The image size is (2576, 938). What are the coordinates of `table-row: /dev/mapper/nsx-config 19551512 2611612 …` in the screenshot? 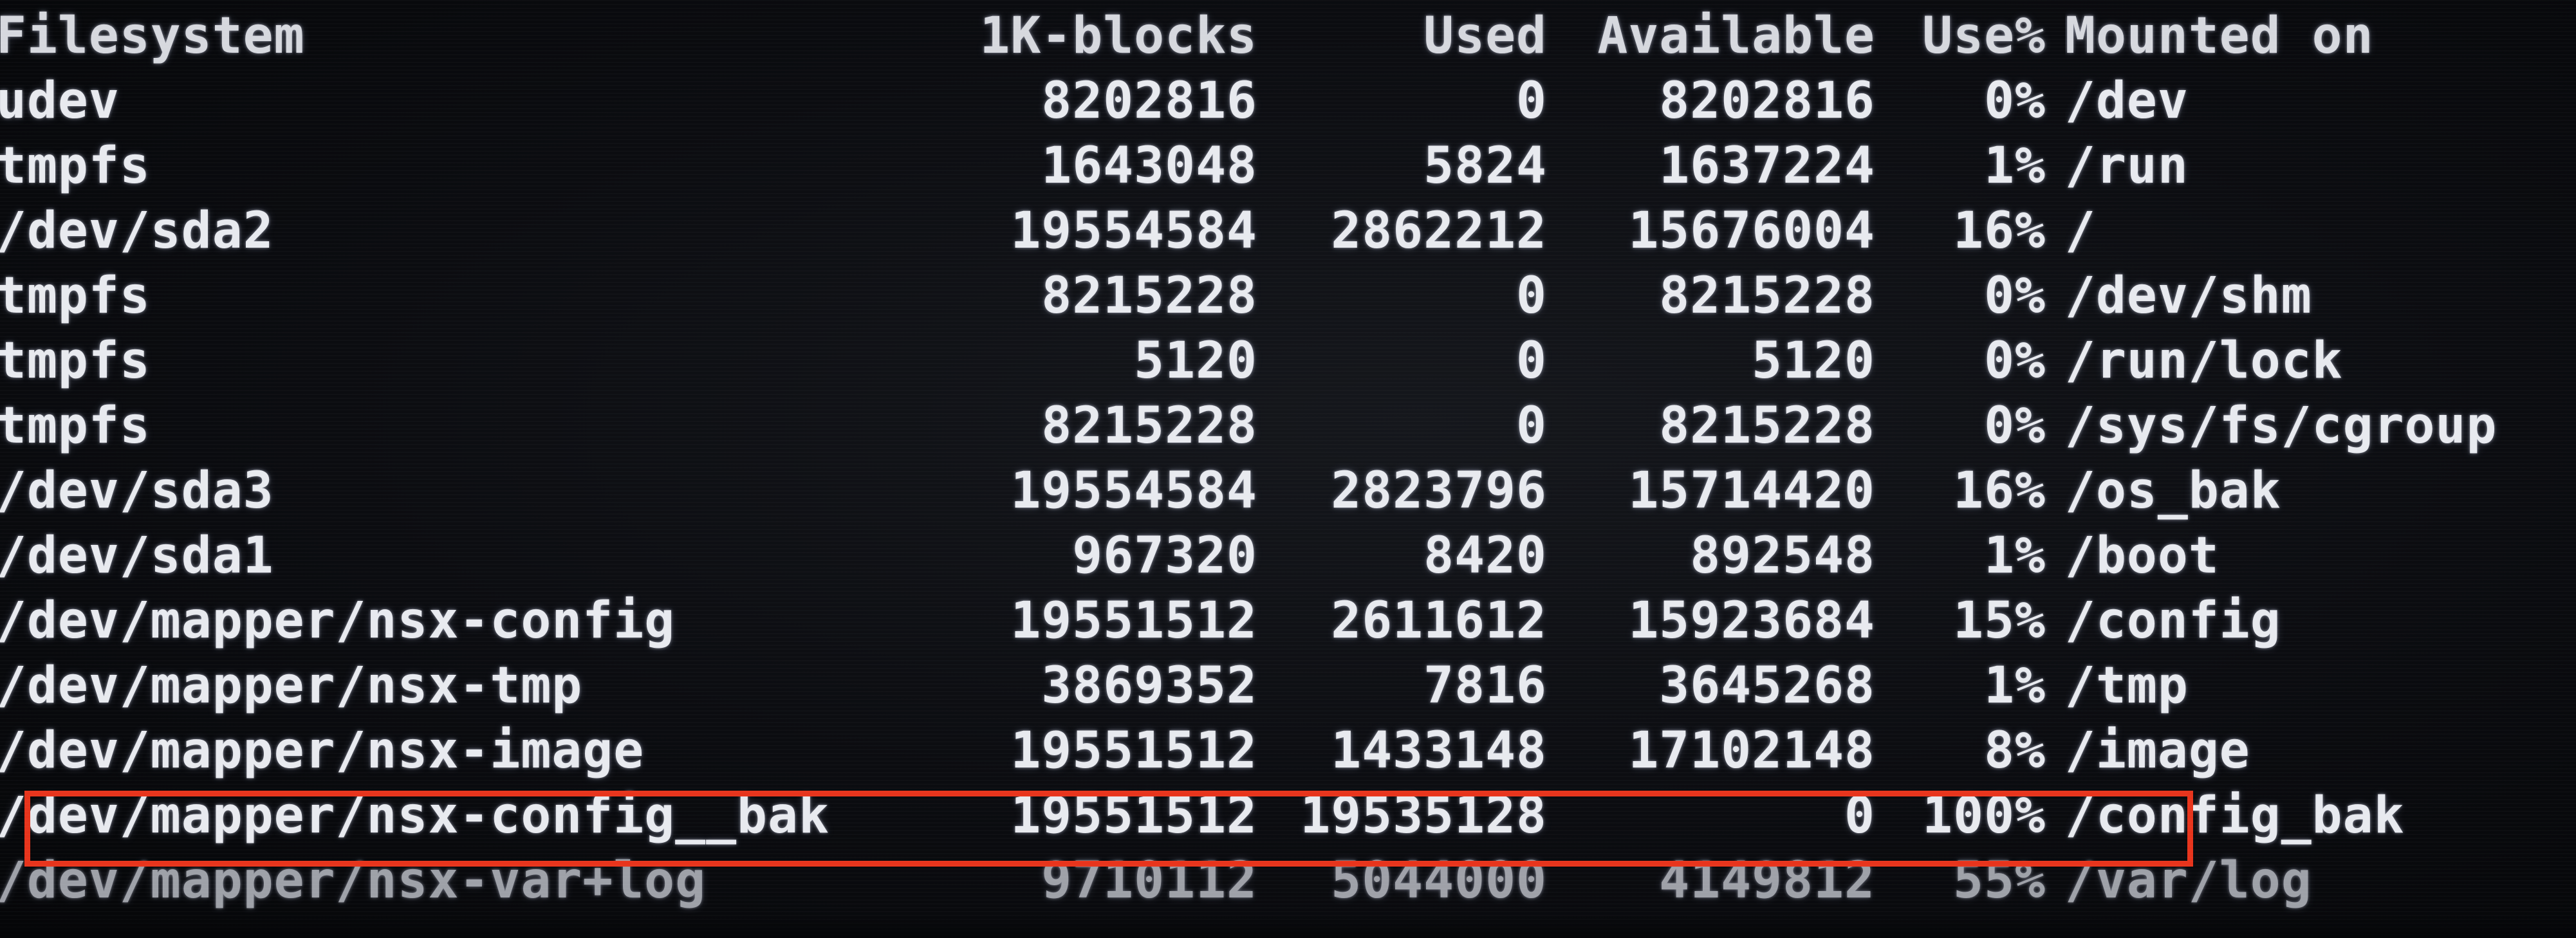 It's located at (1288, 621).